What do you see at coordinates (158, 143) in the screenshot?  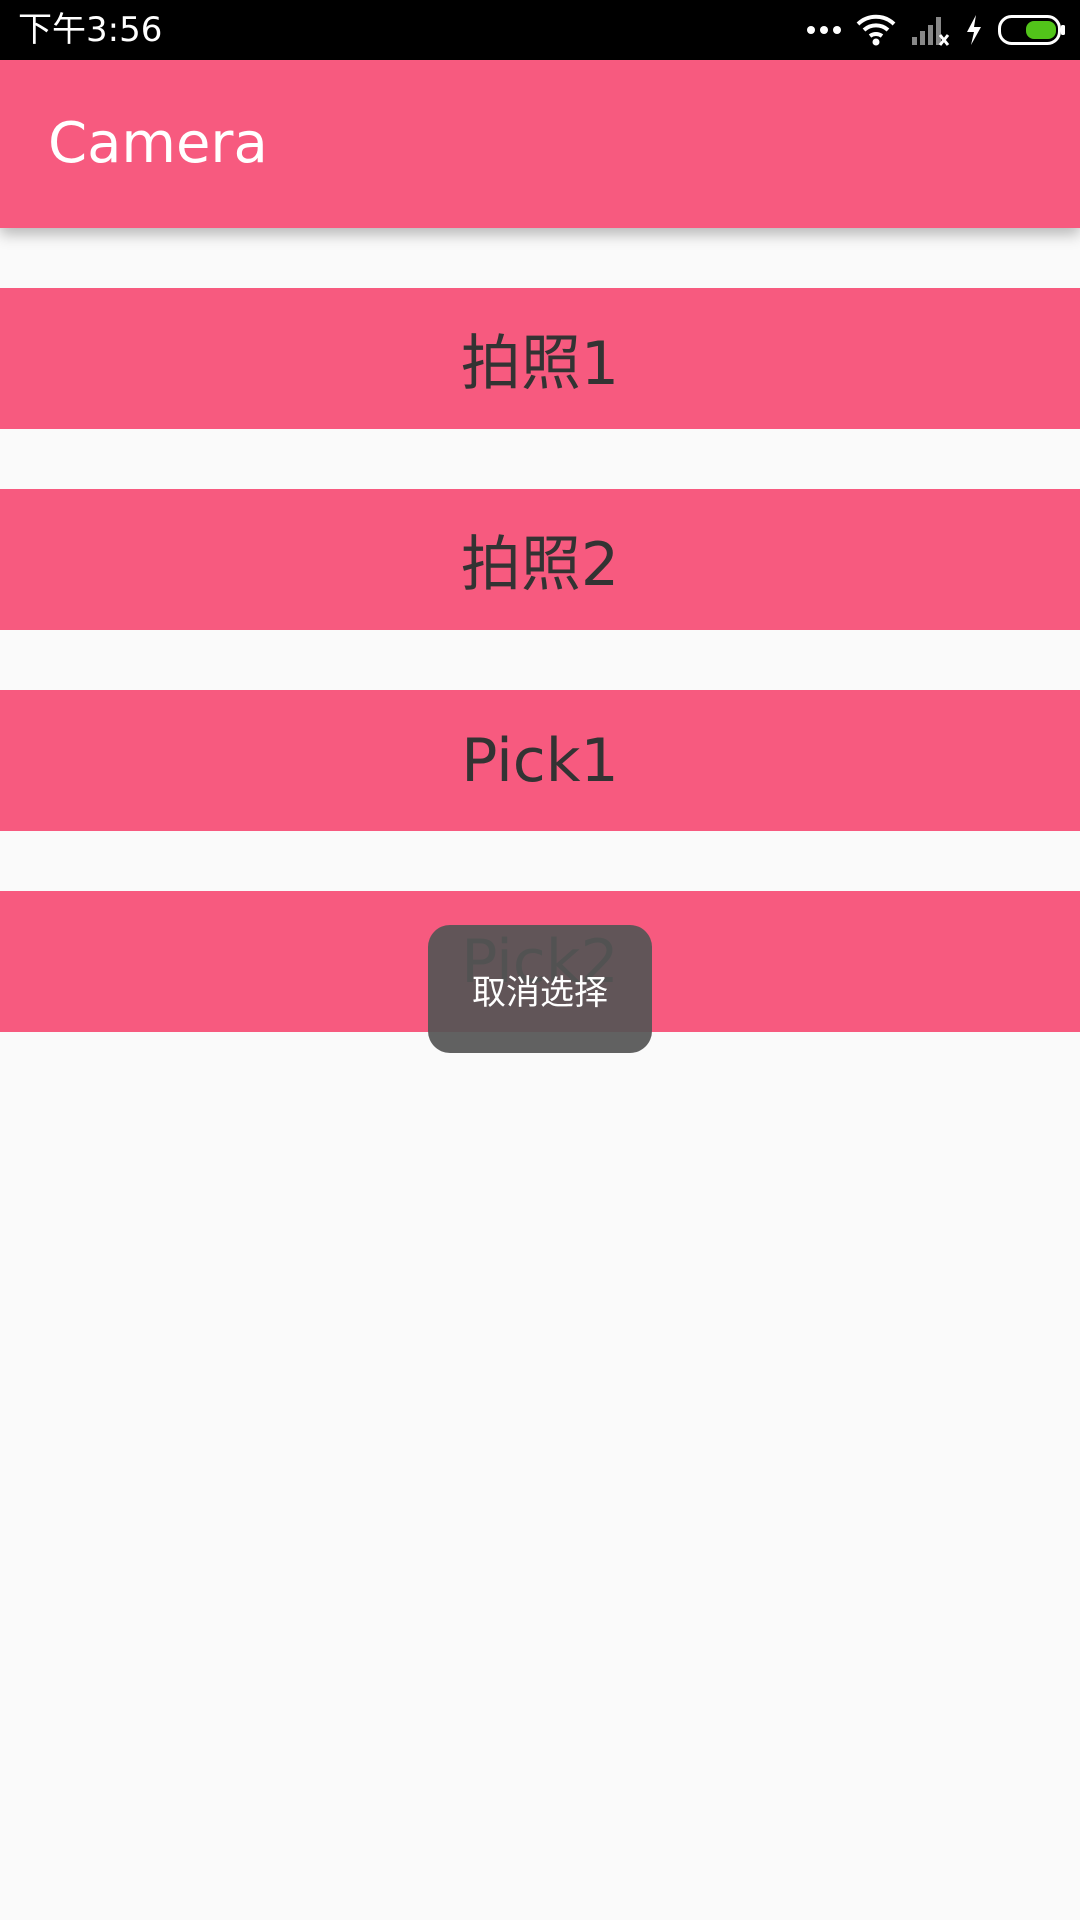 I see `app-title: Camera` at bounding box center [158, 143].